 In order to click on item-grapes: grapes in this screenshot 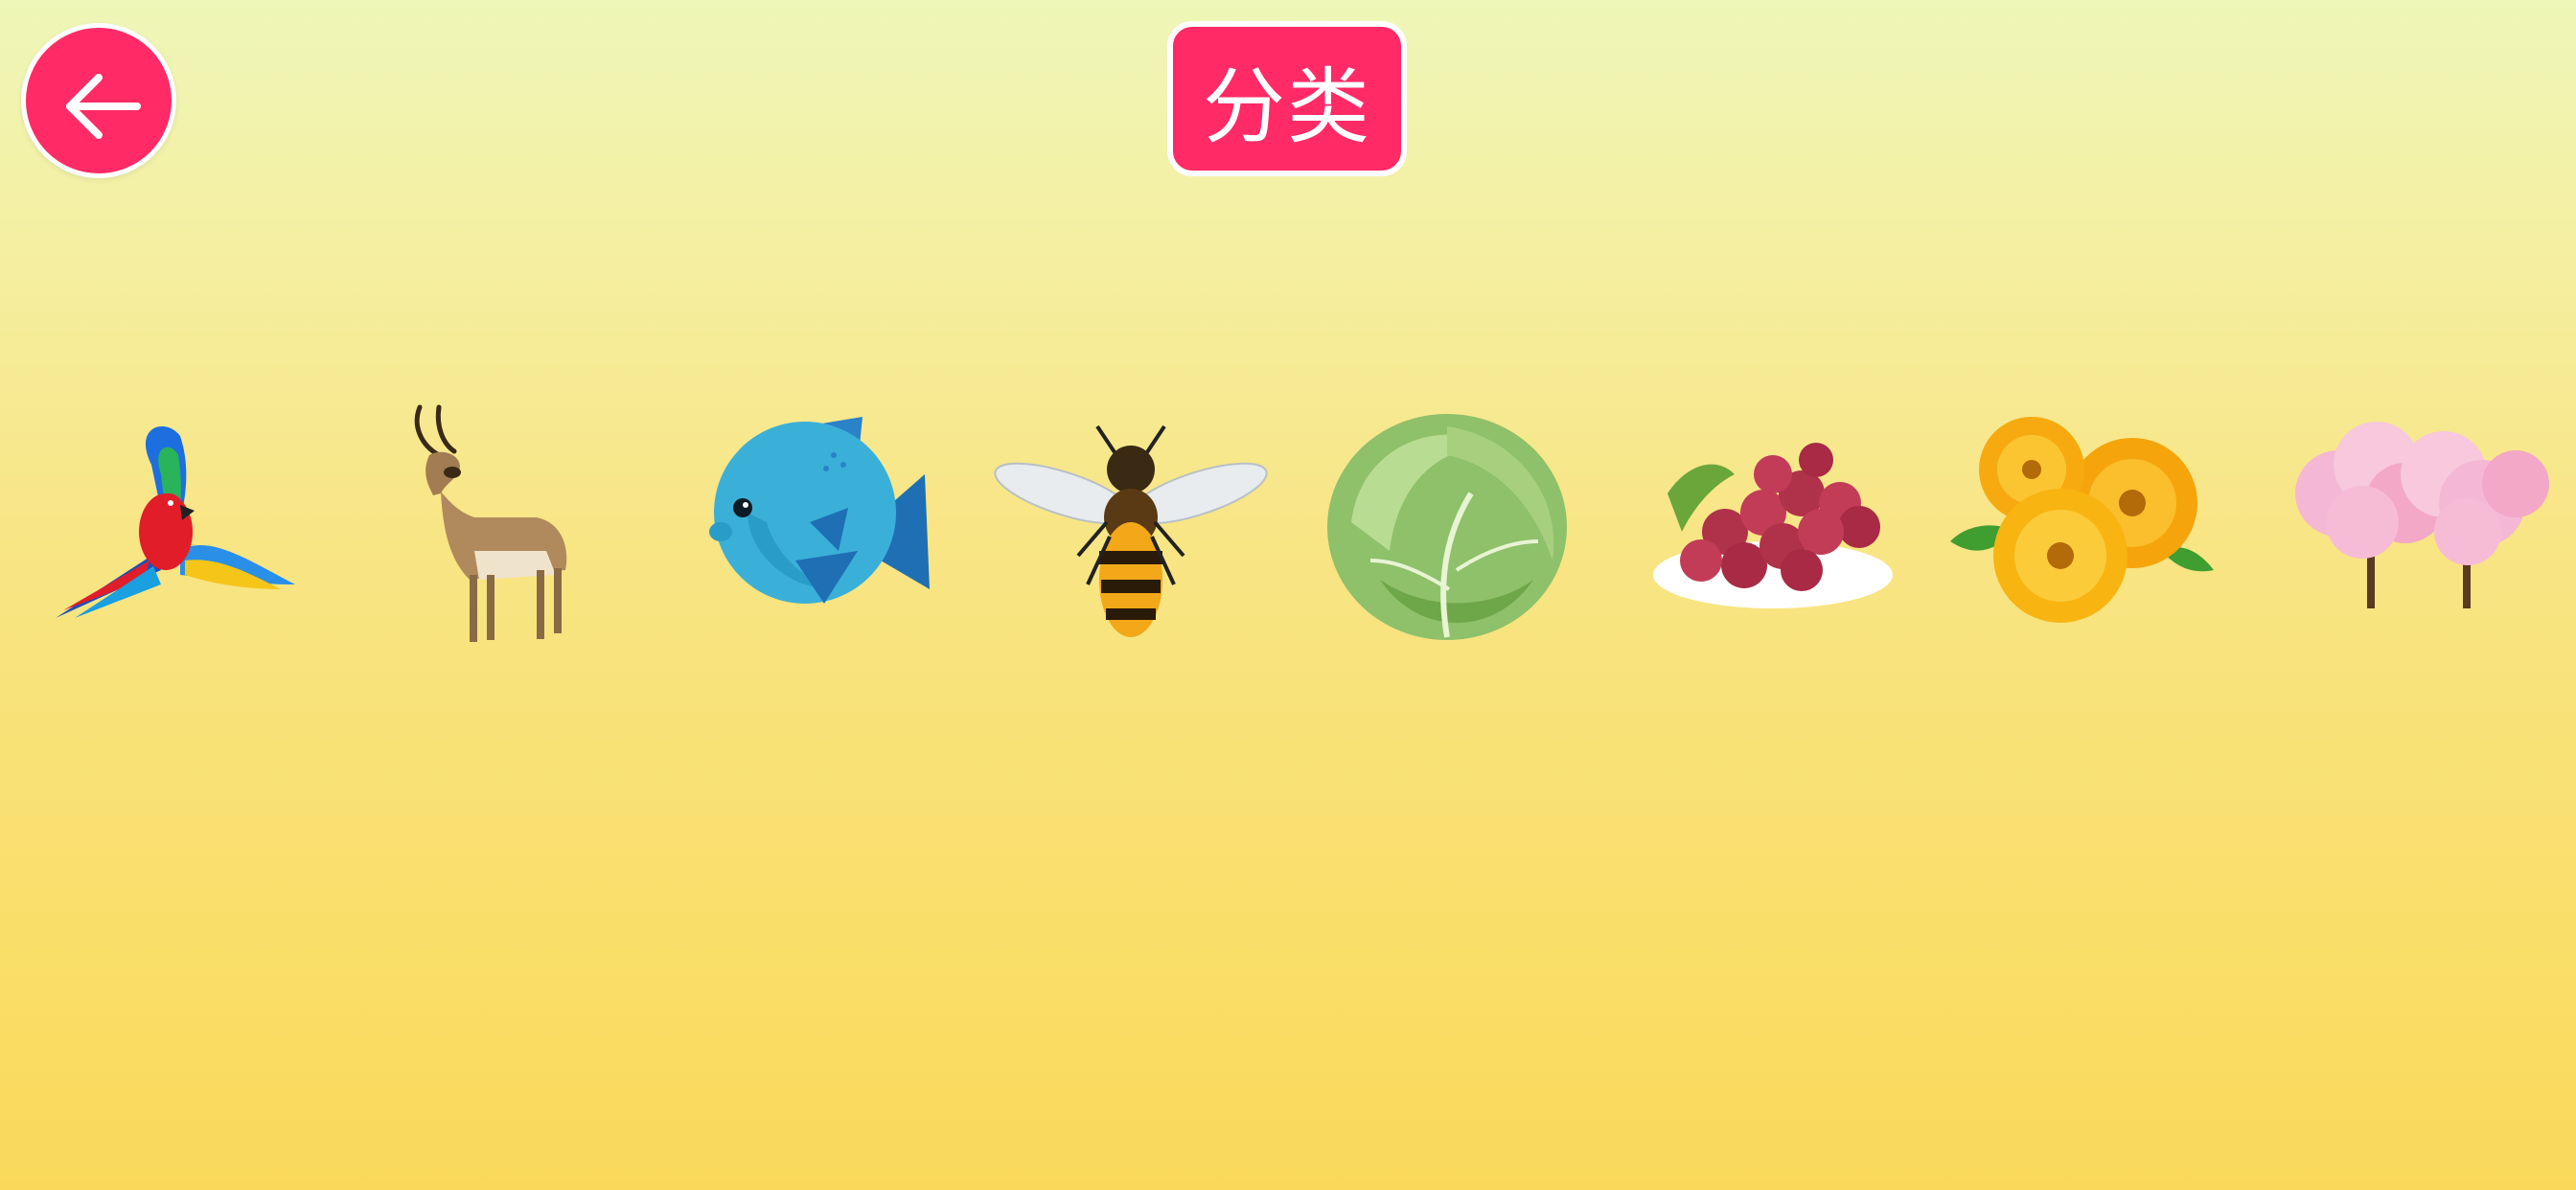, I will do `click(1773, 527)`.